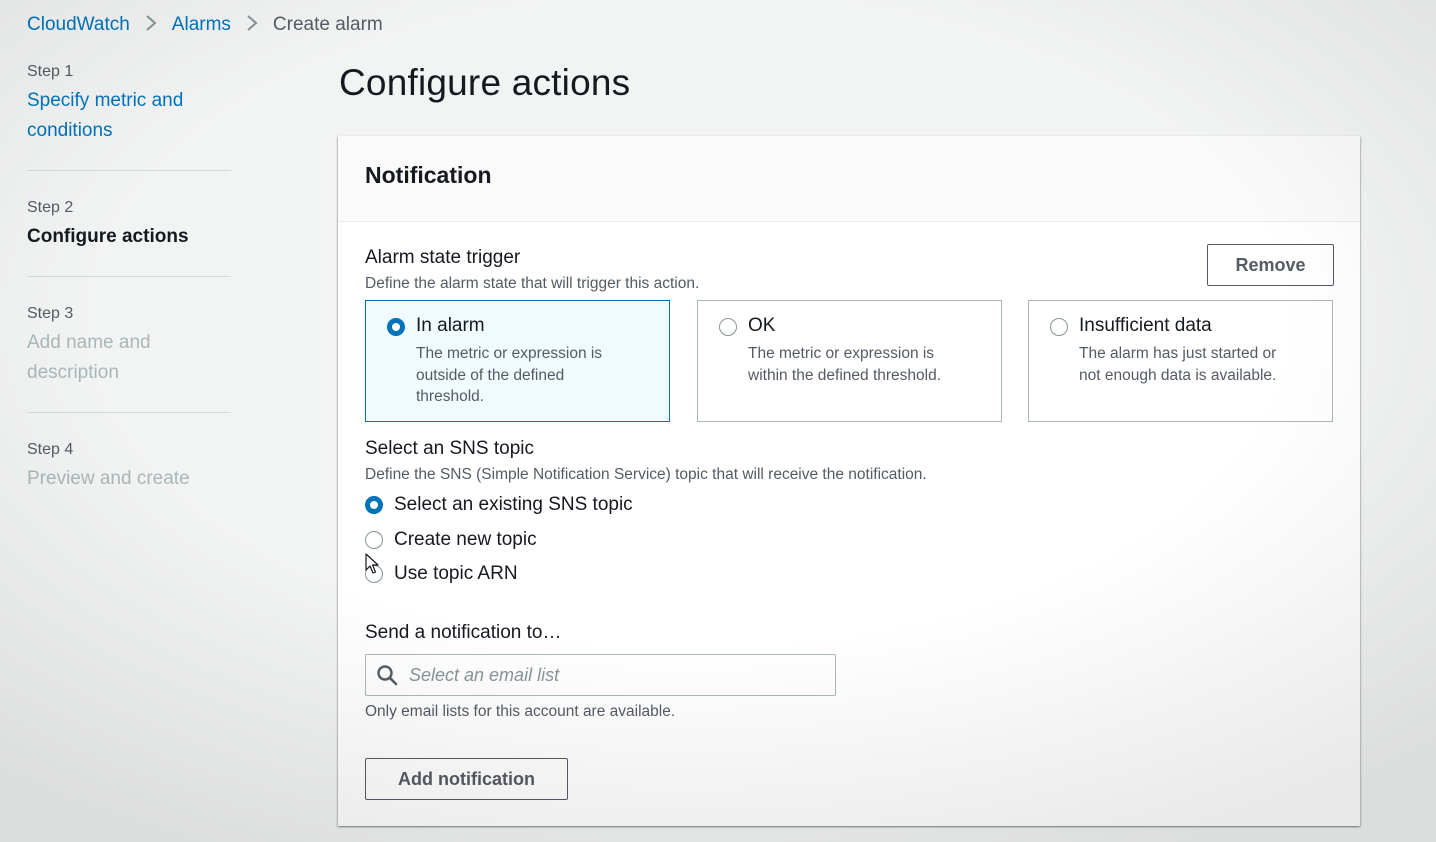  I want to click on step-number: Step 3, so click(50, 313).